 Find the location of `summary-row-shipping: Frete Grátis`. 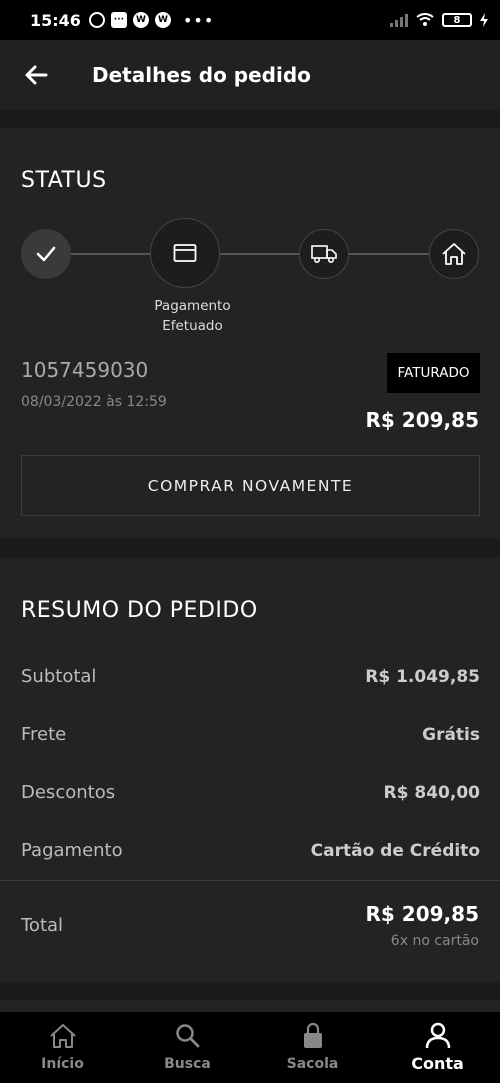

summary-row-shipping: Frete Grátis is located at coordinates (250, 734).